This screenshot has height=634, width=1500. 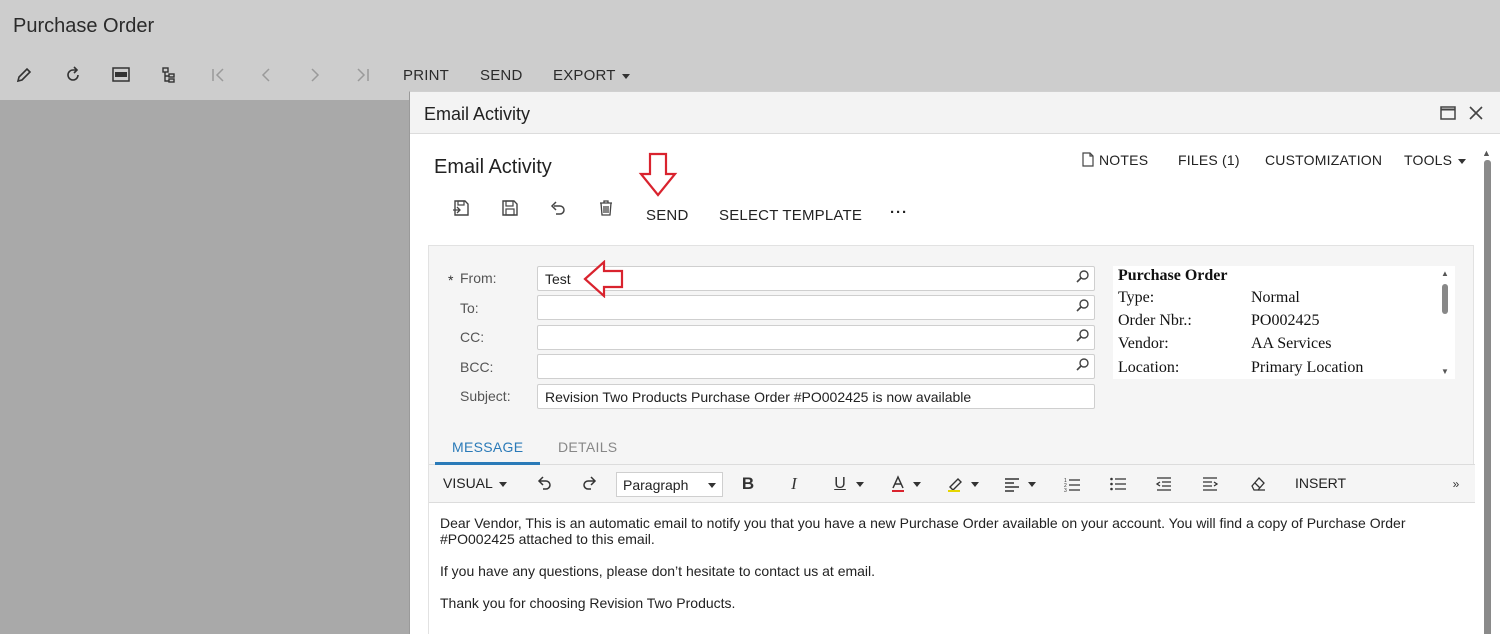 I want to click on paragraph-format-select: Paragraph, so click(x=669, y=484).